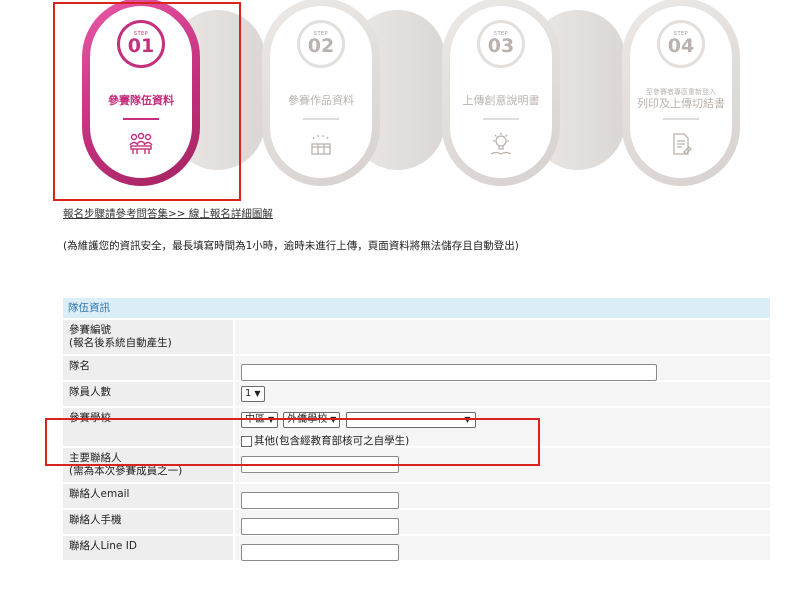  I want to click on phone-input, so click(320, 526).